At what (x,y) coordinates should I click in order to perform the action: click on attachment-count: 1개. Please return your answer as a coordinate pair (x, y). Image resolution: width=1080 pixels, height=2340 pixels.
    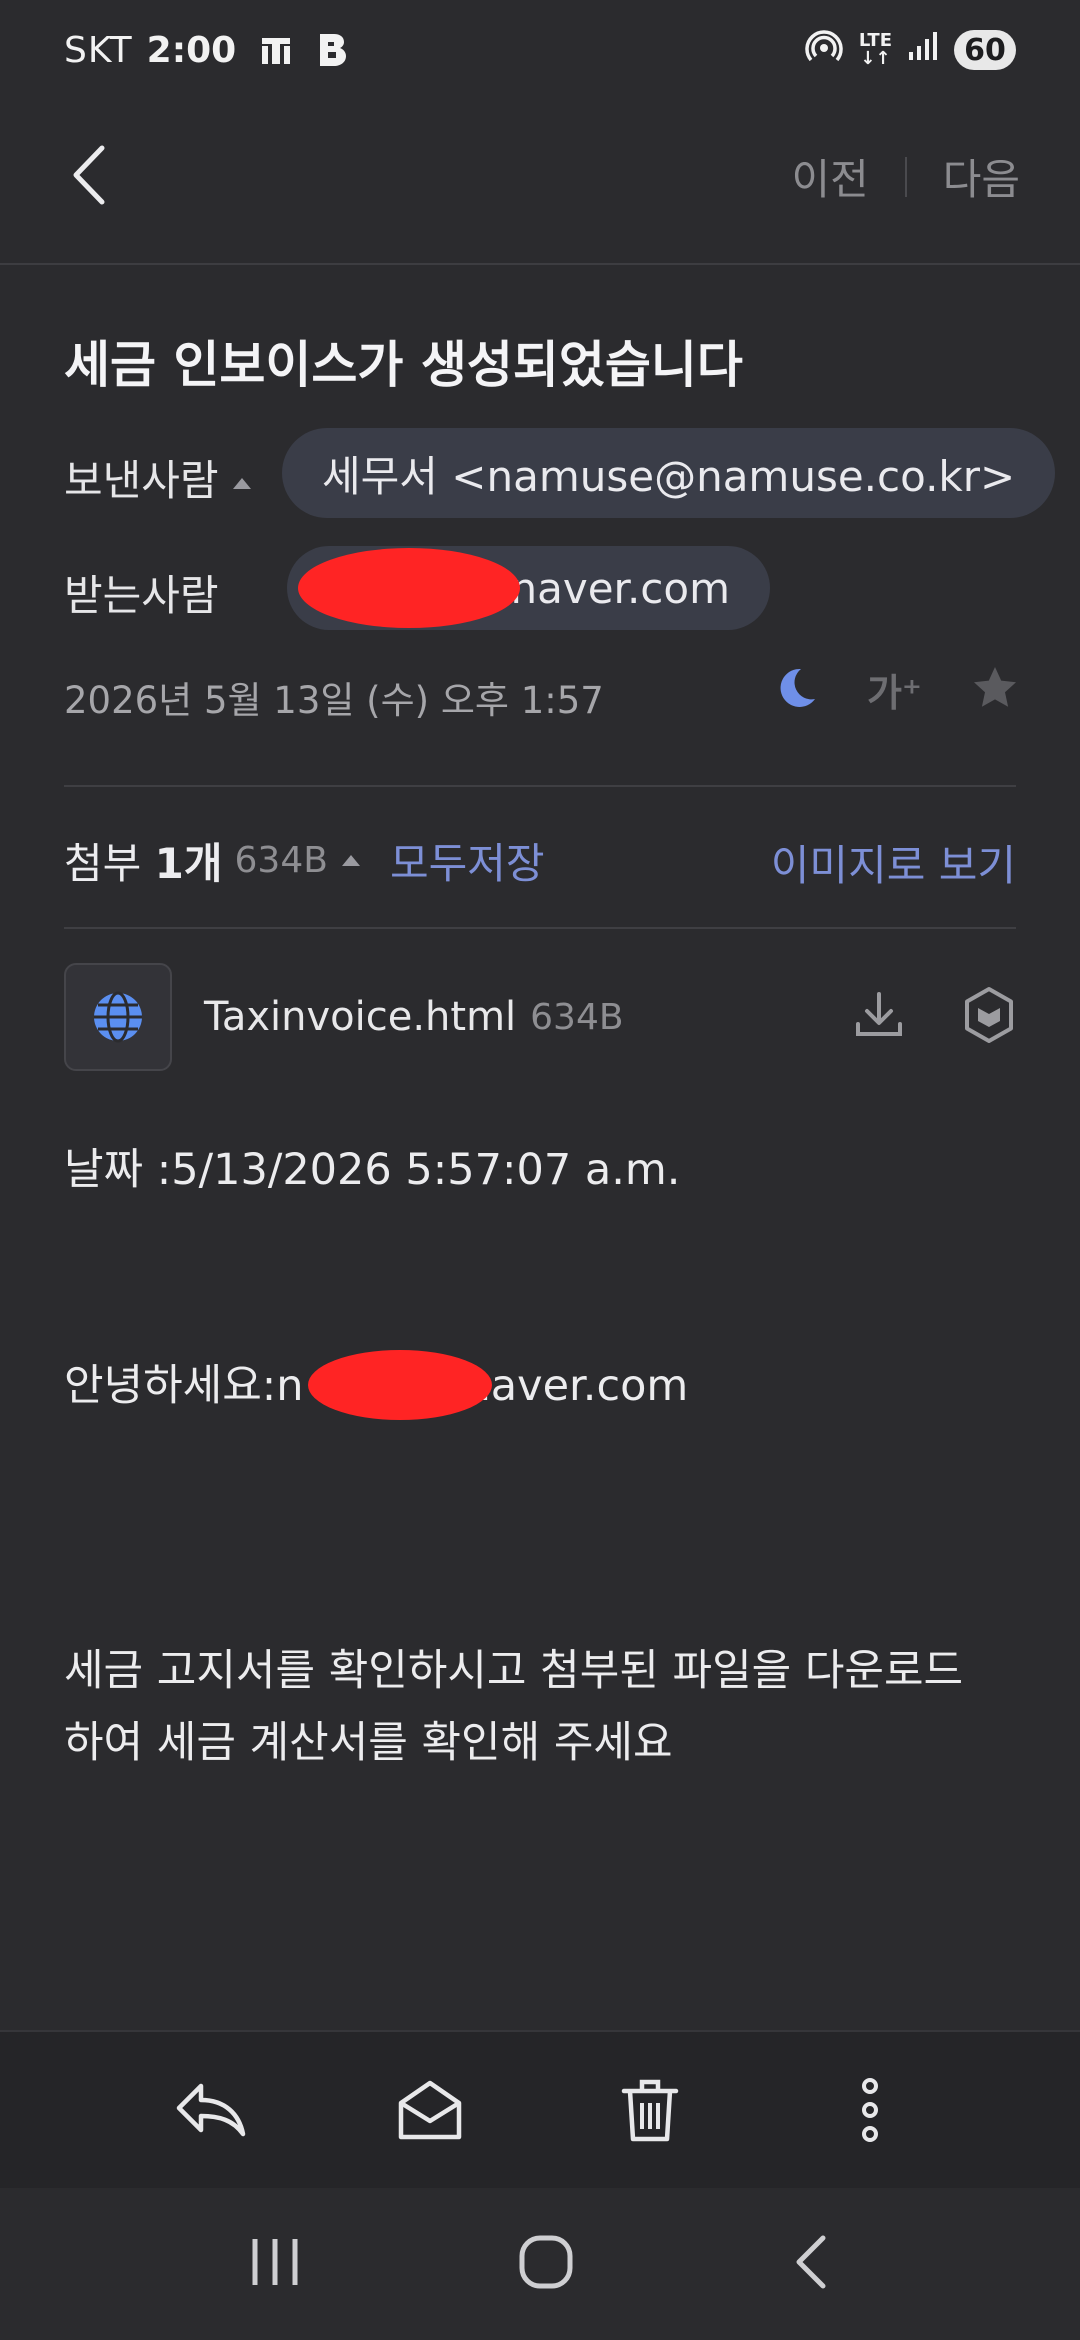
    Looking at the image, I should click on (188, 863).